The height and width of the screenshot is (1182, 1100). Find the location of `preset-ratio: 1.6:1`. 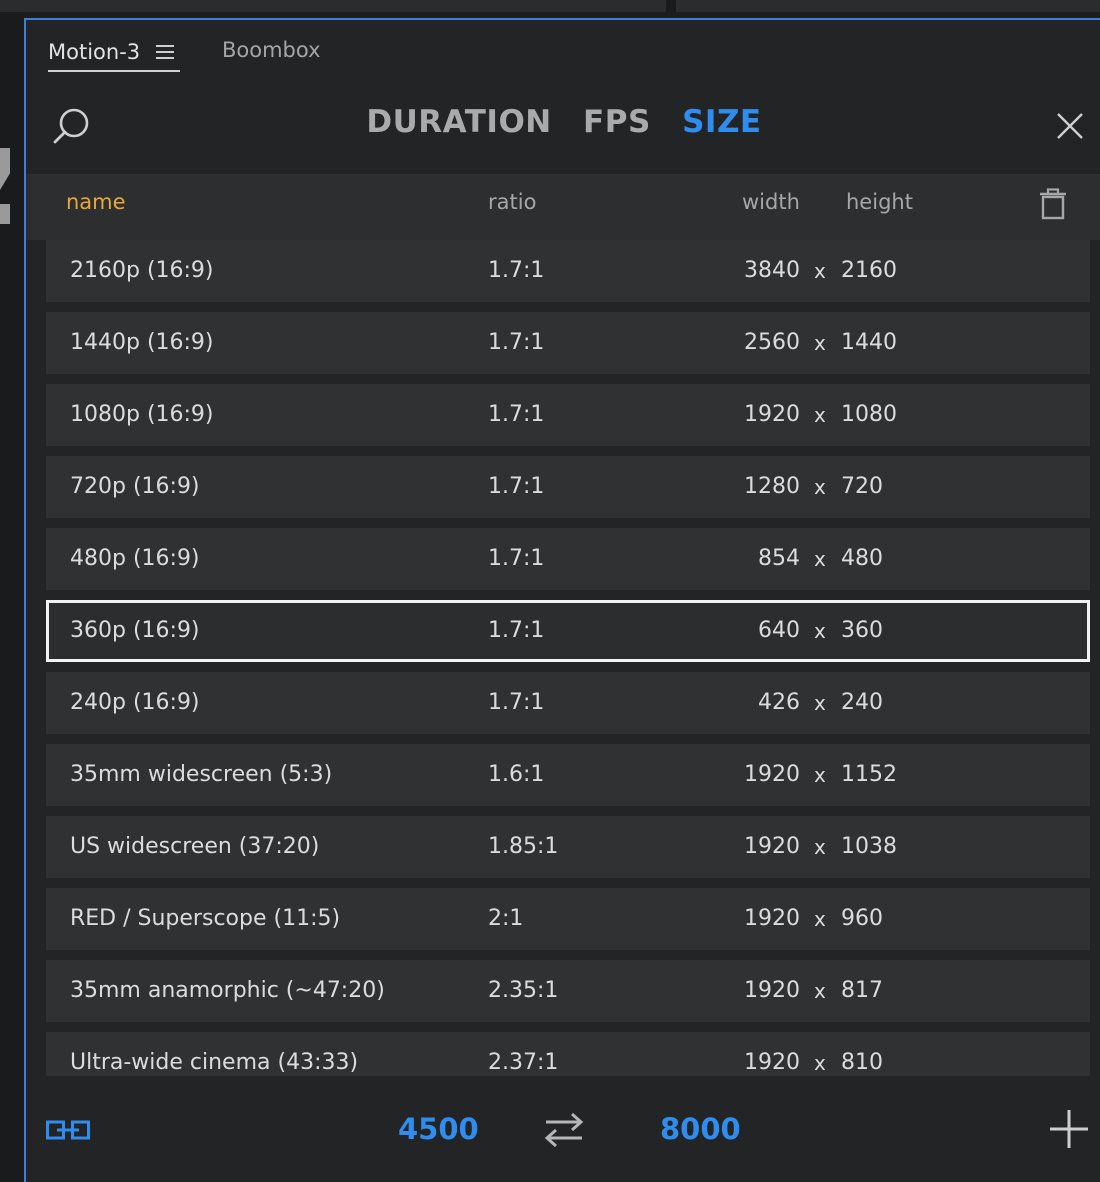

preset-ratio: 1.6:1 is located at coordinates (516, 774).